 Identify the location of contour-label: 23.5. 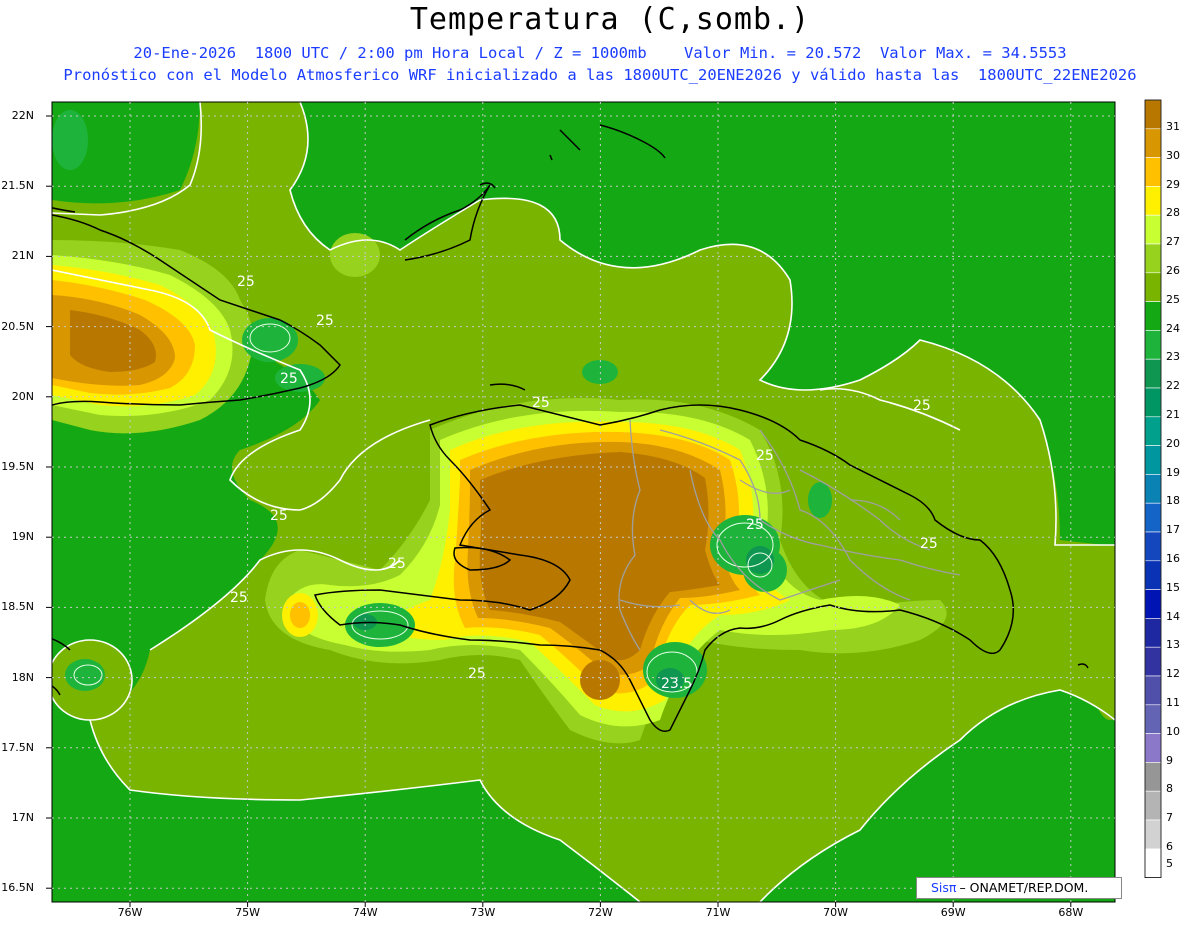
(676, 684).